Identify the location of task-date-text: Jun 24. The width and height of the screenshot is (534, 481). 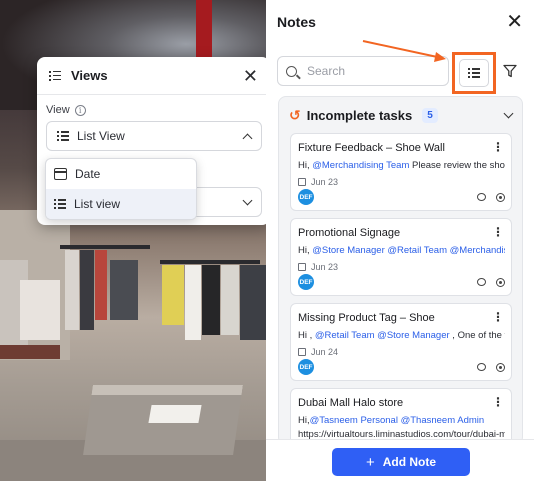
(325, 352).